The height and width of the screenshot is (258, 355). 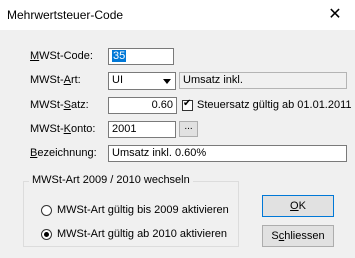 I want to click on radio-ab-2010, so click(x=46, y=234).